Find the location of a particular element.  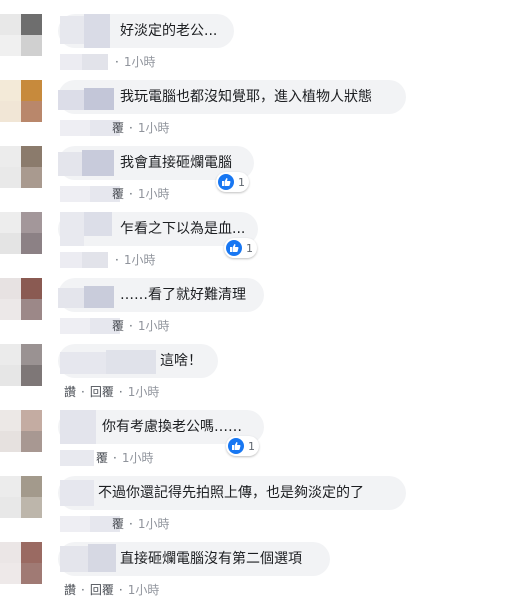

comment-item: 不過你還記得先拍照上傳，也是夠淡定的了 覆 · 1小時 is located at coordinates (265, 509).